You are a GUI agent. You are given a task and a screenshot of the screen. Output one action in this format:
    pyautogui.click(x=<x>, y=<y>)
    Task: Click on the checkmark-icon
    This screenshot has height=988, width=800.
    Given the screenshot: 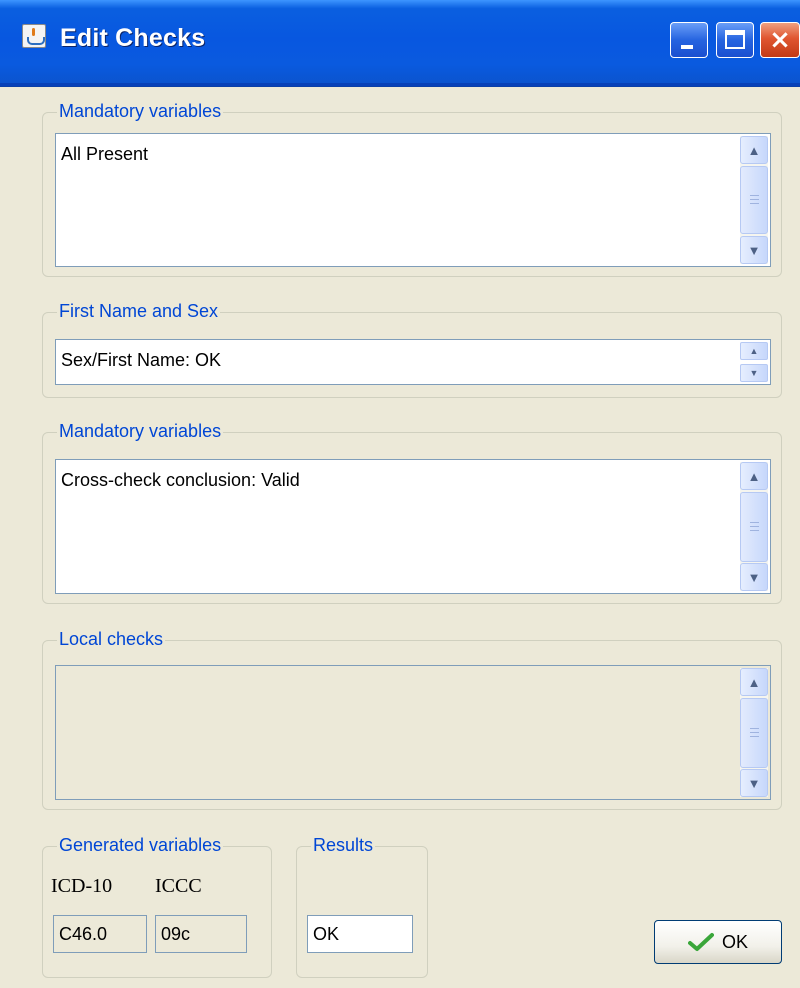 What is the action you would take?
    pyautogui.click(x=700, y=942)
    